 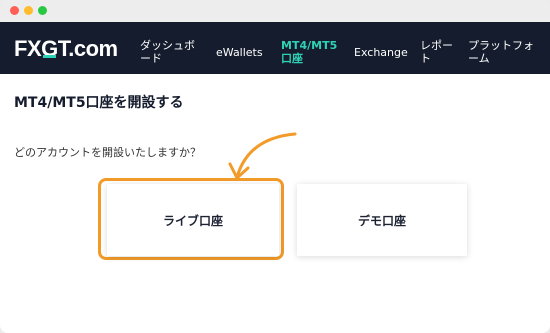 What do you see at coordinates (506, 52) in the screenshot?
I see `nav-item-platforms: プラットフォーム` at bounding box center [506, 52].